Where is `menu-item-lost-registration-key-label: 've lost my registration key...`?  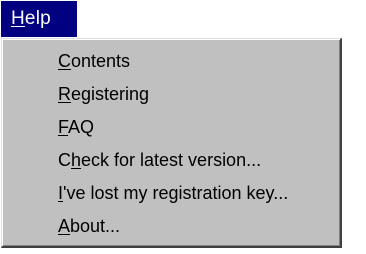 menu-item-lost-registration-key-label: 've lost my registration key... is located at coordinates (176, 193).